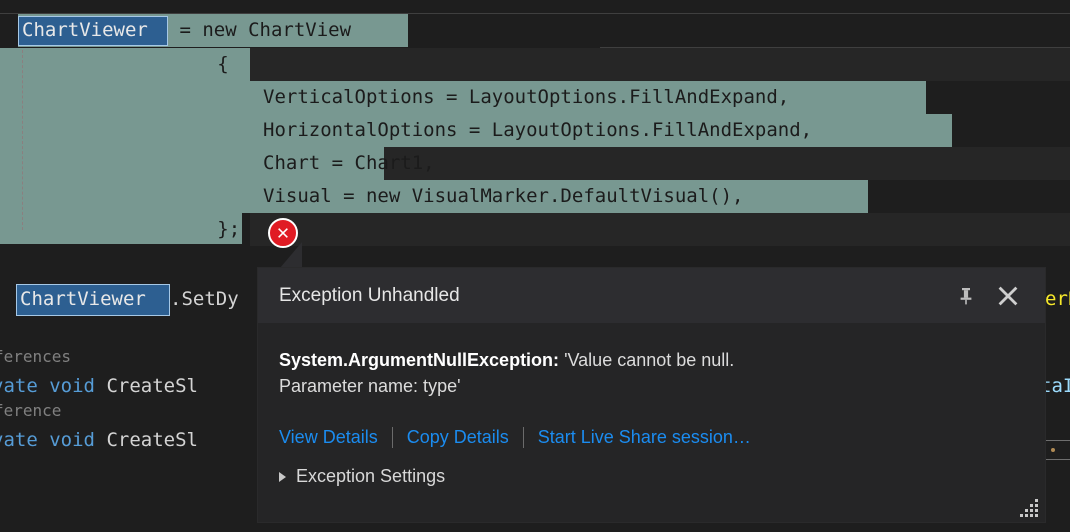  Describe the element at coordinates (246, 64) in the screenshot. I see `highlight-band-line2` at that location.